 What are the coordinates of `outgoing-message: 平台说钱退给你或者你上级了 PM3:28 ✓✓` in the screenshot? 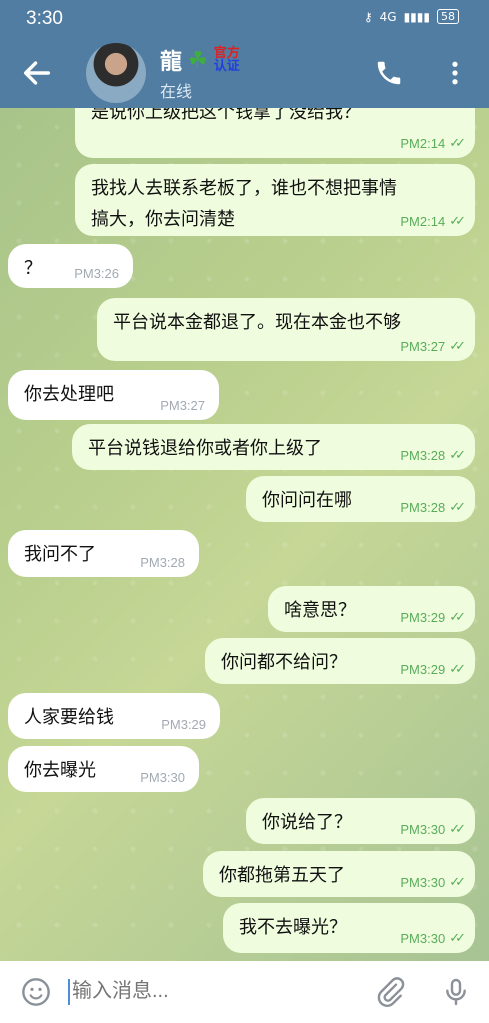 It's located at (273, 447).